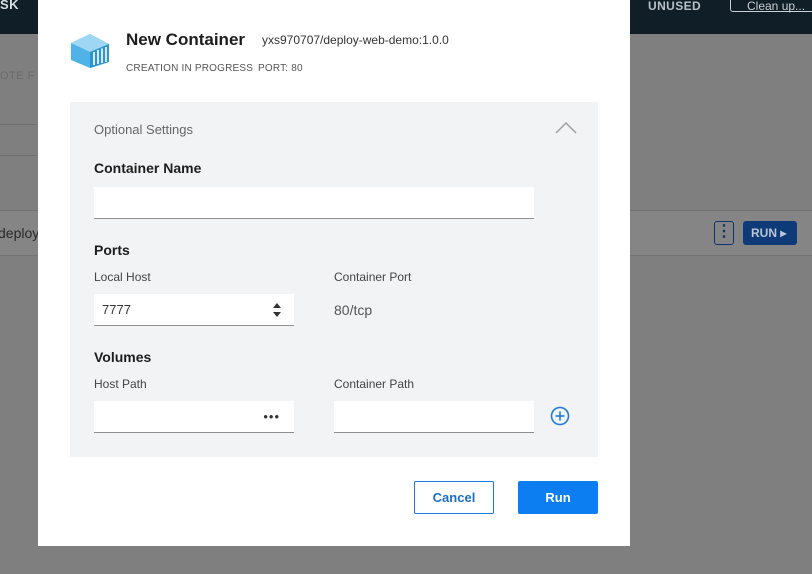 The image size is (812, 574). I want to click on cancel-button: Cancel, so click(454, 497).